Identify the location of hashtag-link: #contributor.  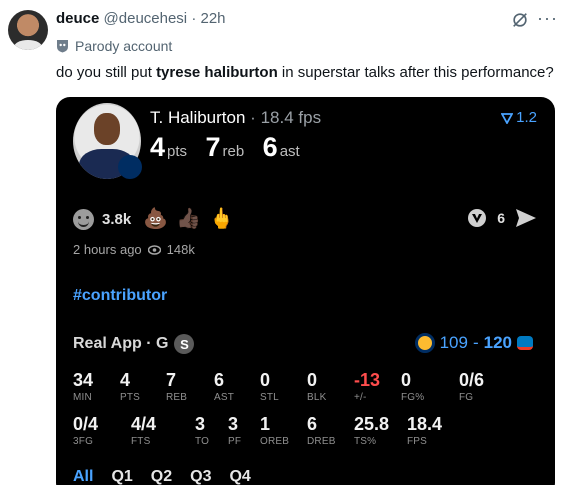
(120, 296).